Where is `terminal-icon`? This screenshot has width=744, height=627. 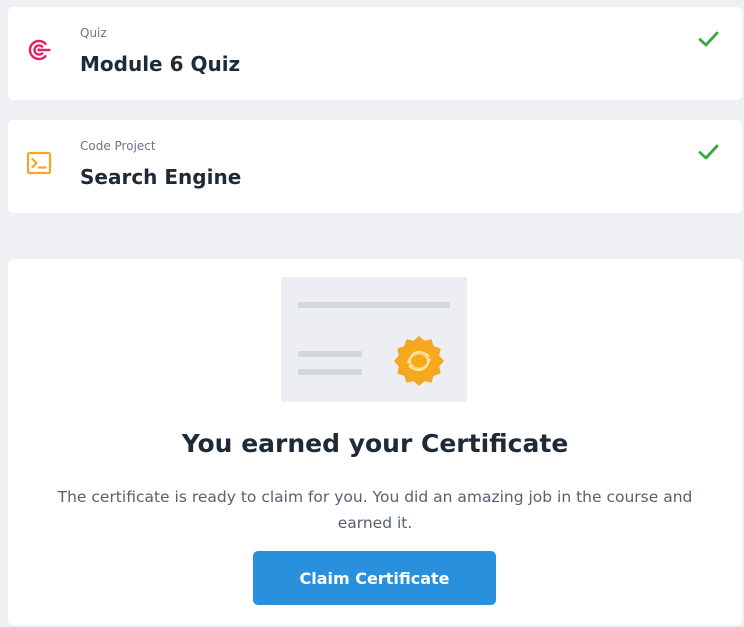
terminal-icon is located at coordinates (39, 163).